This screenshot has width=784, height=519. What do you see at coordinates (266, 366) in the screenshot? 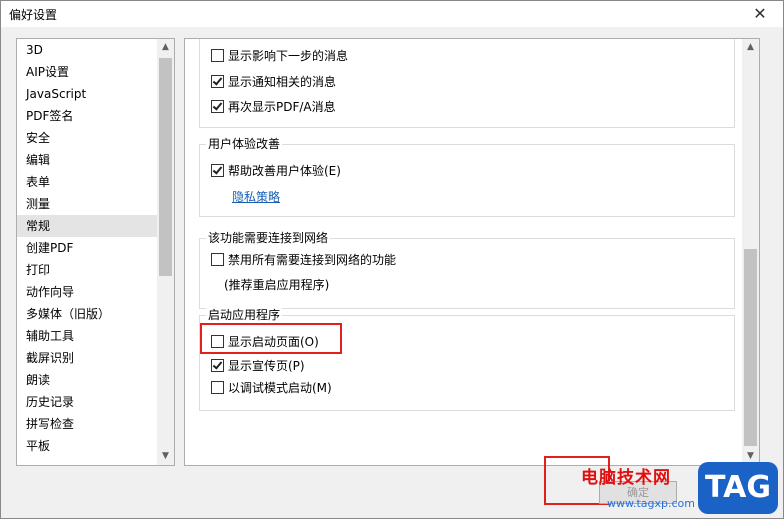
I see `option-label: 显示宣传页(P)` at bounding box center [266, 366].